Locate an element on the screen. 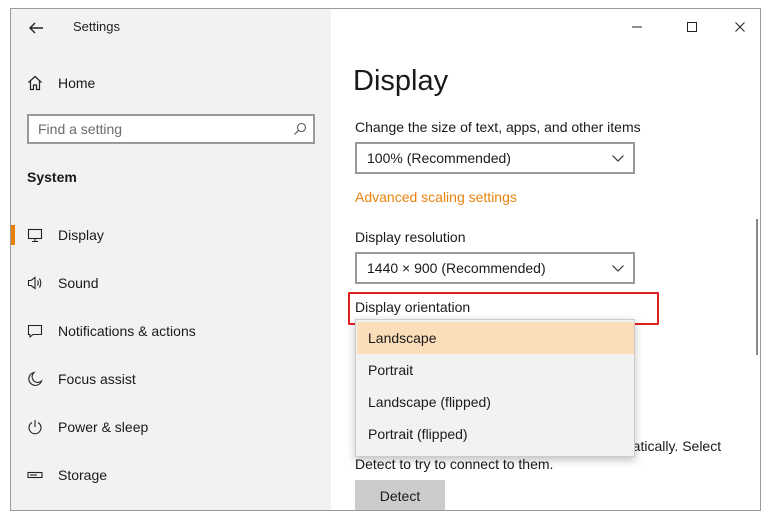  sidebar-item-storage: Storage is located at coordinates (171, 475).